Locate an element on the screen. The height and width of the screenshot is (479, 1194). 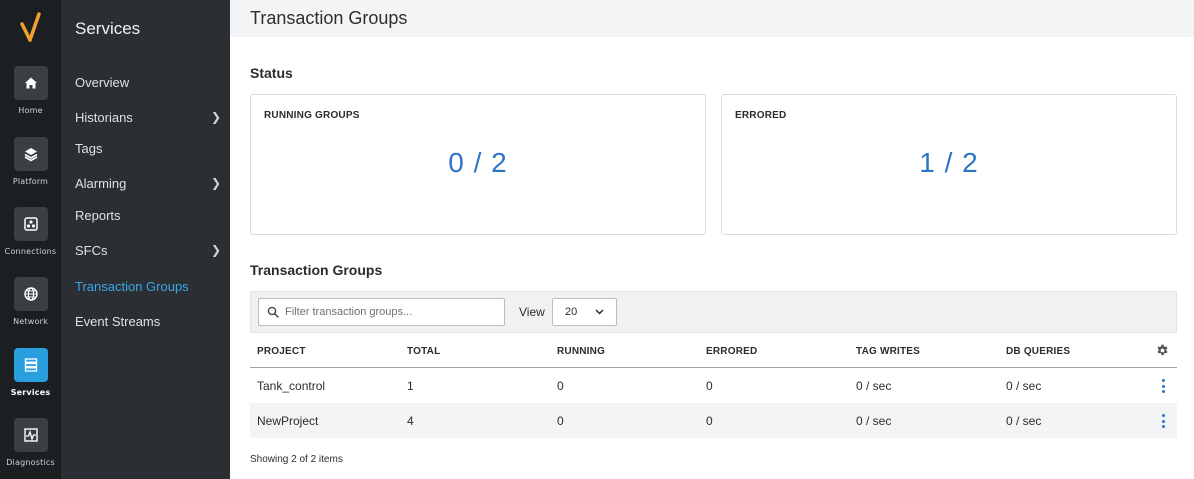
subnav-item-alarming: Alarming ❯ is located at coordinates (148, 183).